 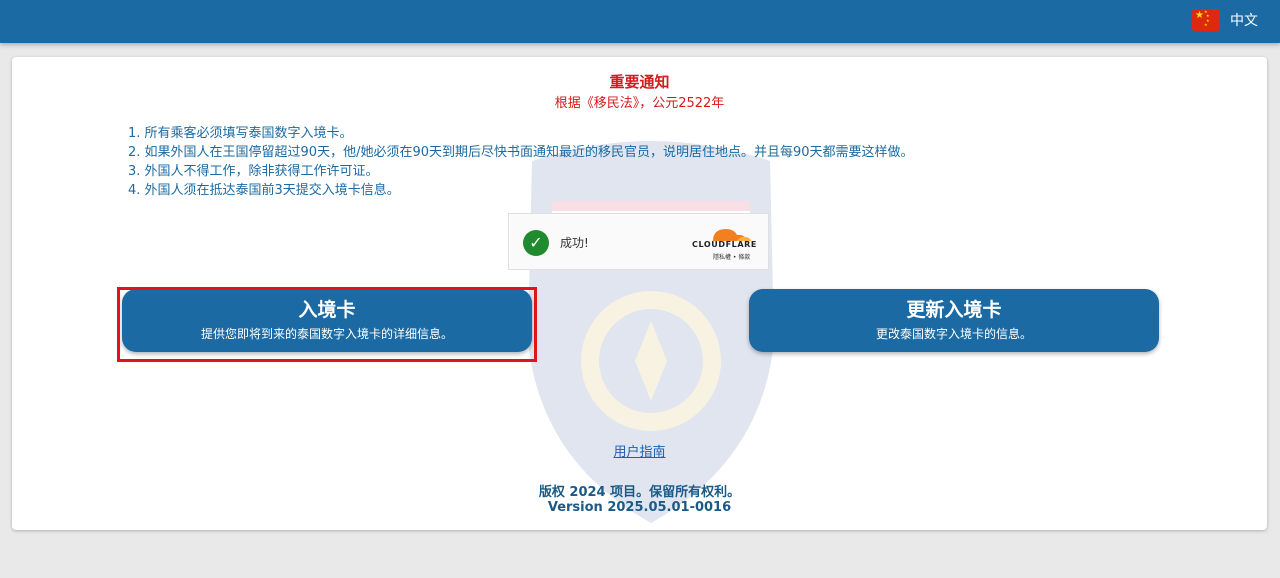 What do you see at coordinates (724, 244) in the screenshot?
I see `cloudflare-wordmark: CLOUDFLARE` at bounding box center [724, 244].